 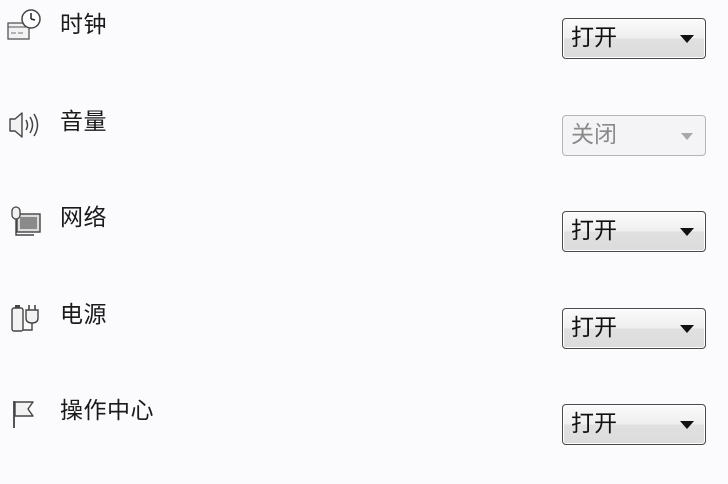 I want to click on clock-behavior-dropdown: 打开, so click(x=634, y=38).